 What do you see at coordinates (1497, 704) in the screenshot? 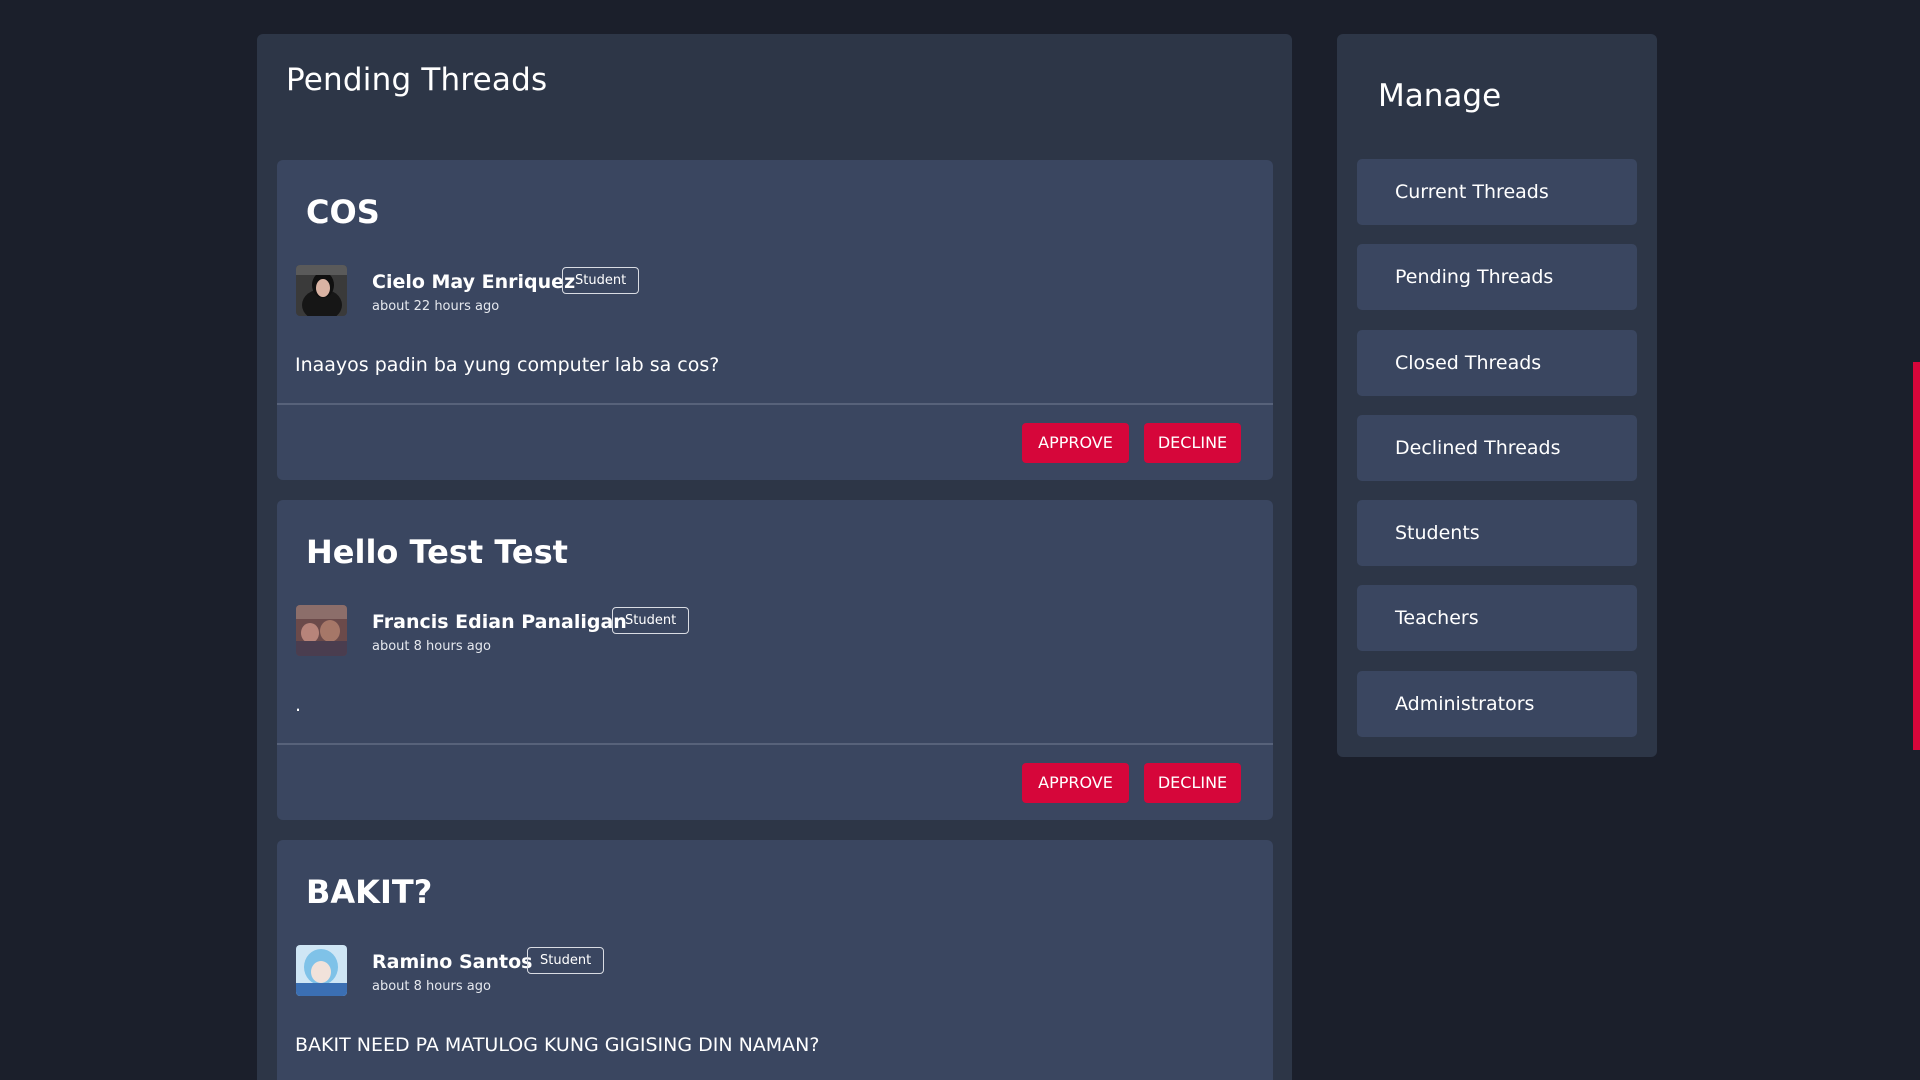
I see `sidebar-item-administrators: Administrators` at bounding box center [1497, 704].